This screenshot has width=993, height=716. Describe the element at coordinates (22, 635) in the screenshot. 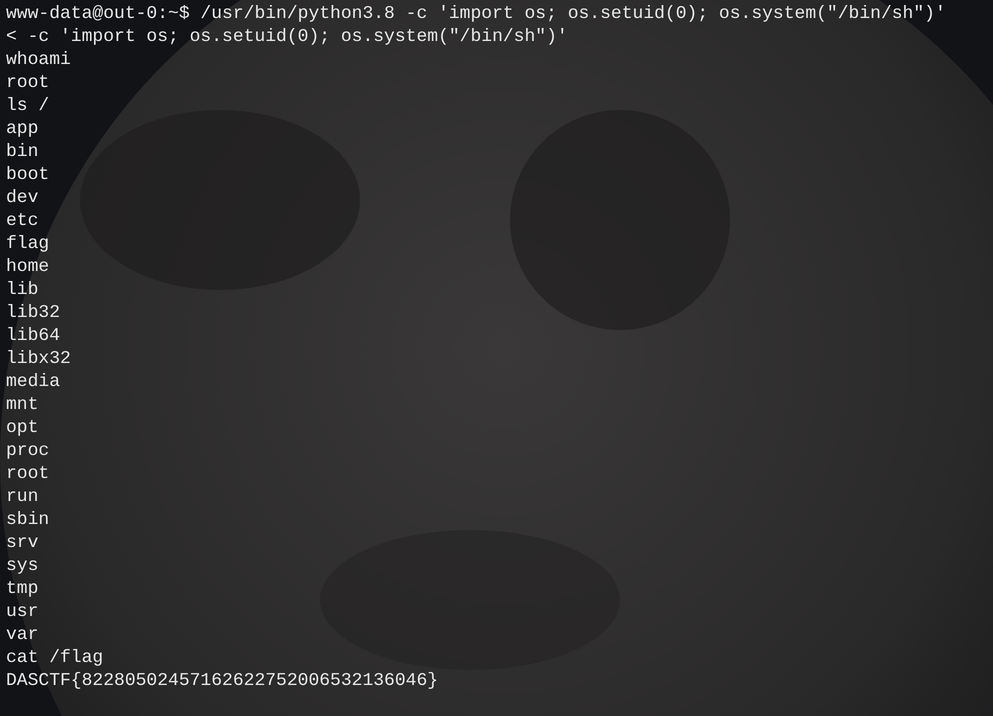

I see `terminal-line: var` at that location.